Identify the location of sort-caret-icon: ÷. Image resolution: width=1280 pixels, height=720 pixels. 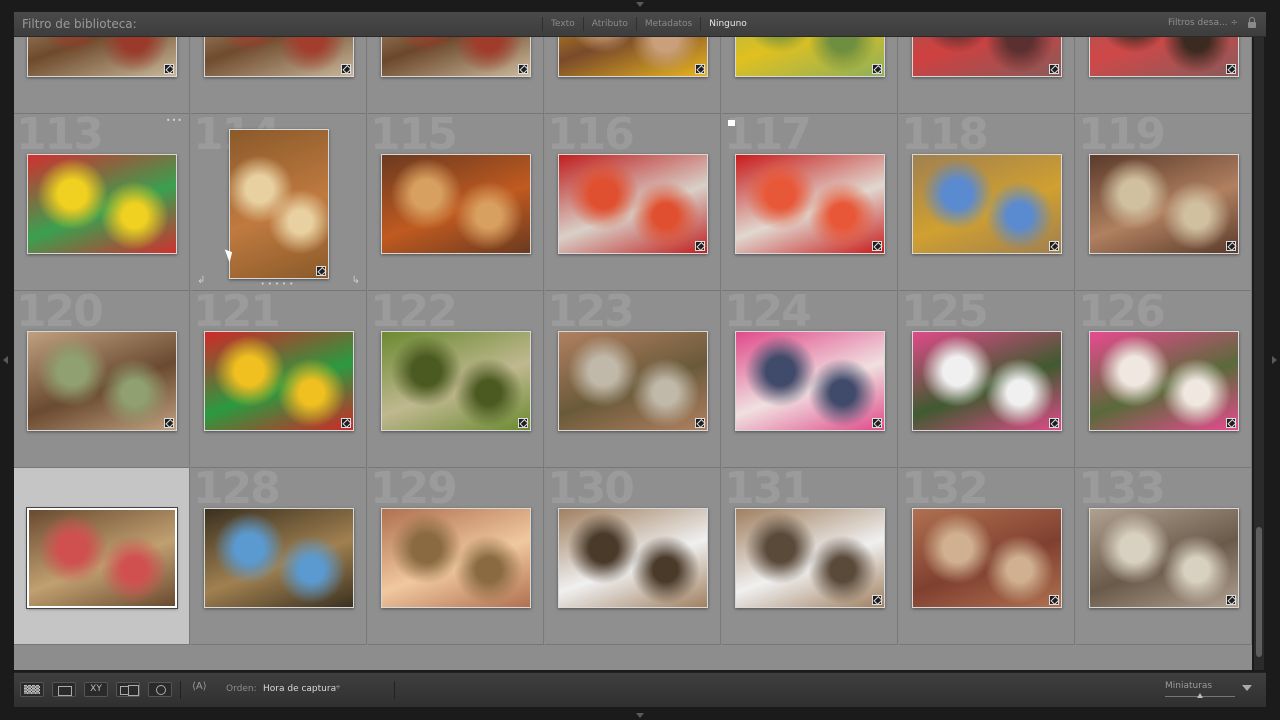
(338, 687).